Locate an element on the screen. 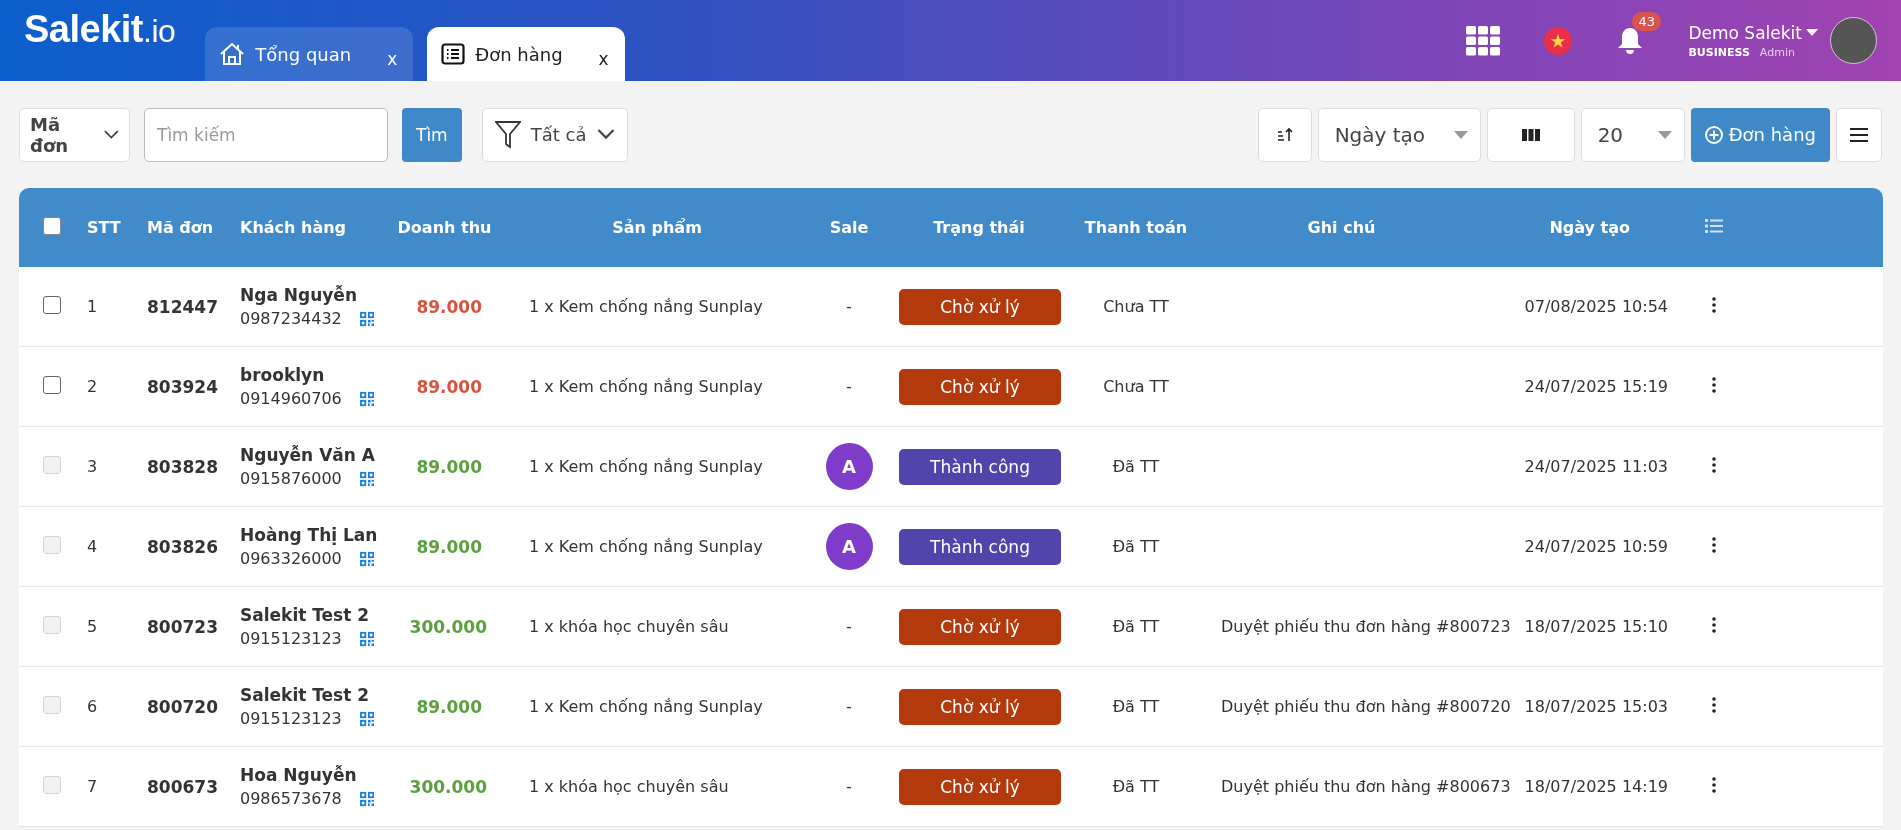 Image resolution: width=1901 pixels, height=830 pixels. order-revenue: 300.000 is located at coordinates (448, 626).